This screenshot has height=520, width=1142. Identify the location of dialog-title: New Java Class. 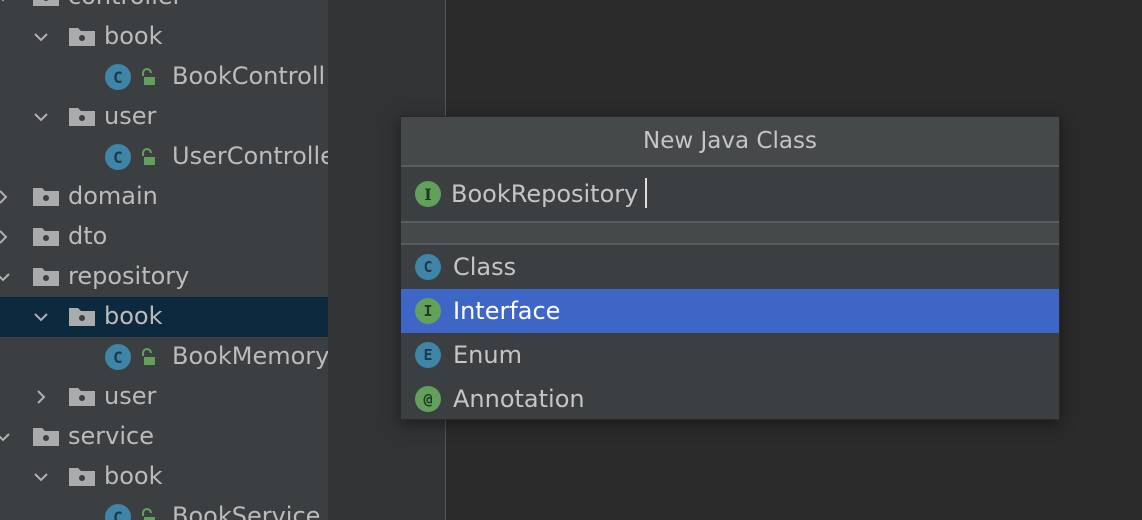
(730, 142).